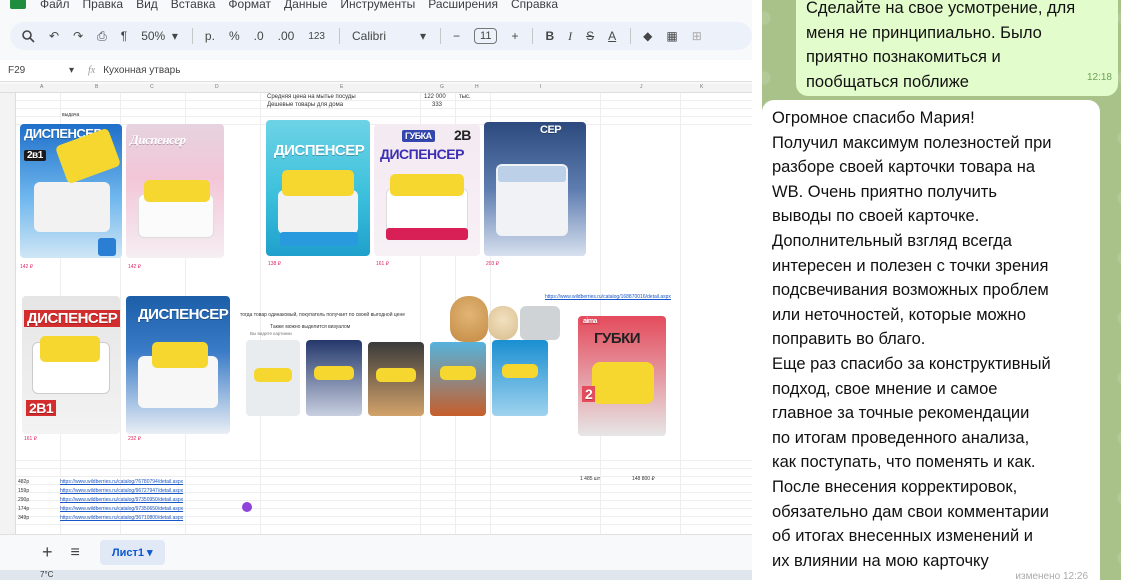 The height and width of the screenshot is (580, 1121). Describe the element at coordinates (127, 553) in the screenshot. I see `sheet-tab-label: Лист1` at that location.